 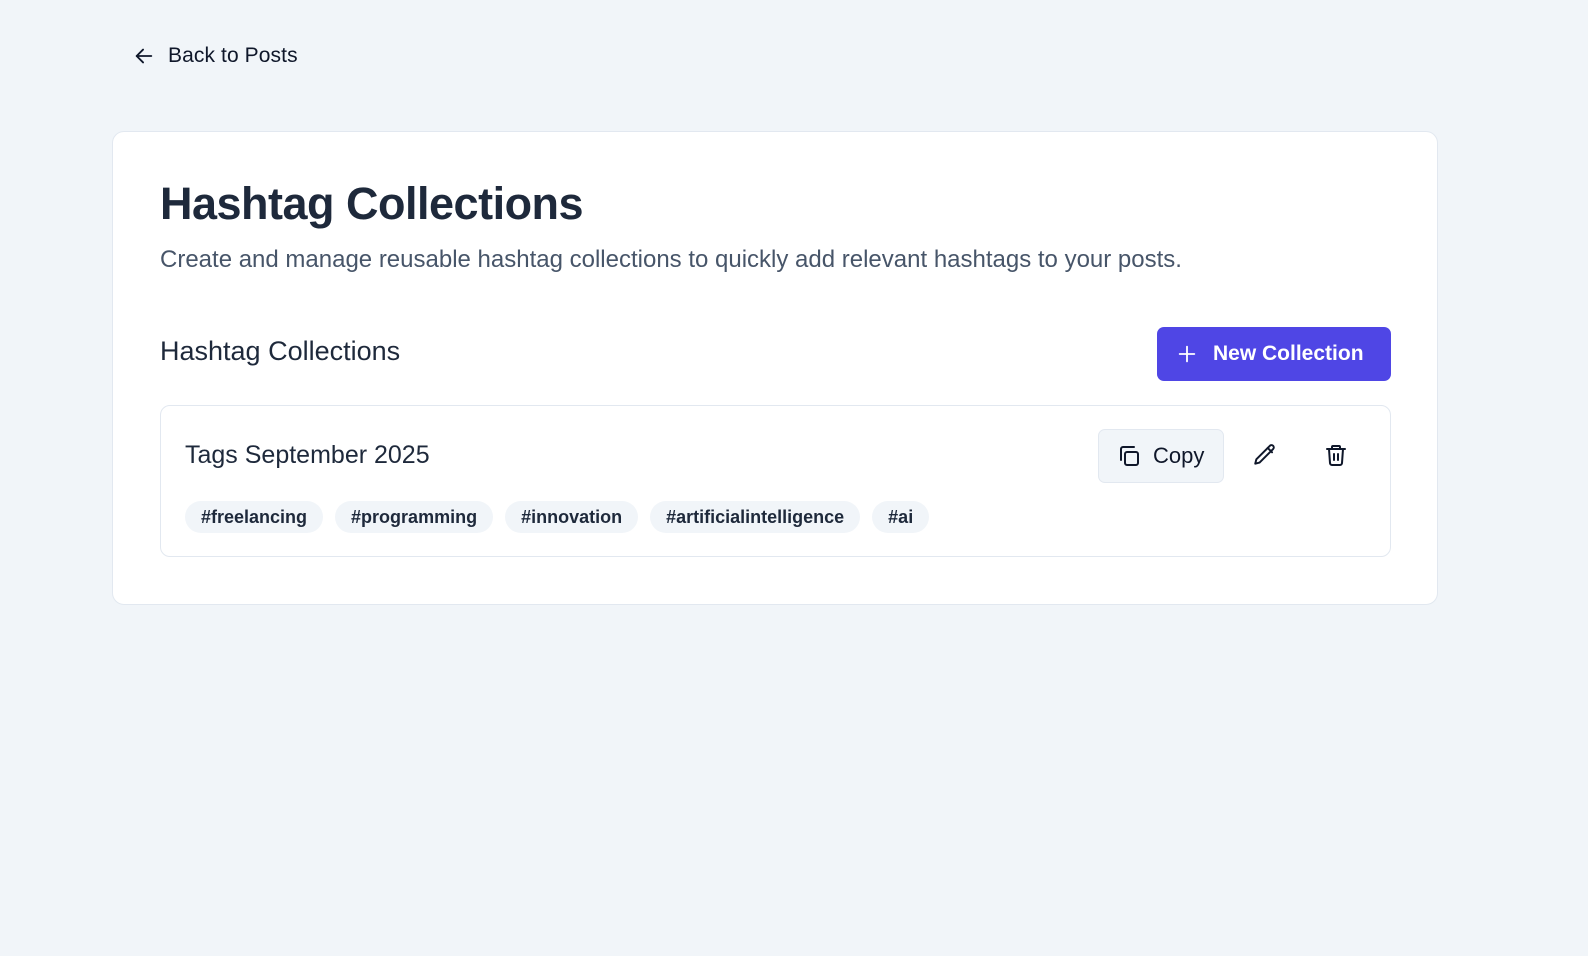 I want to click on trash-icon, so click(x=1336, y=456).